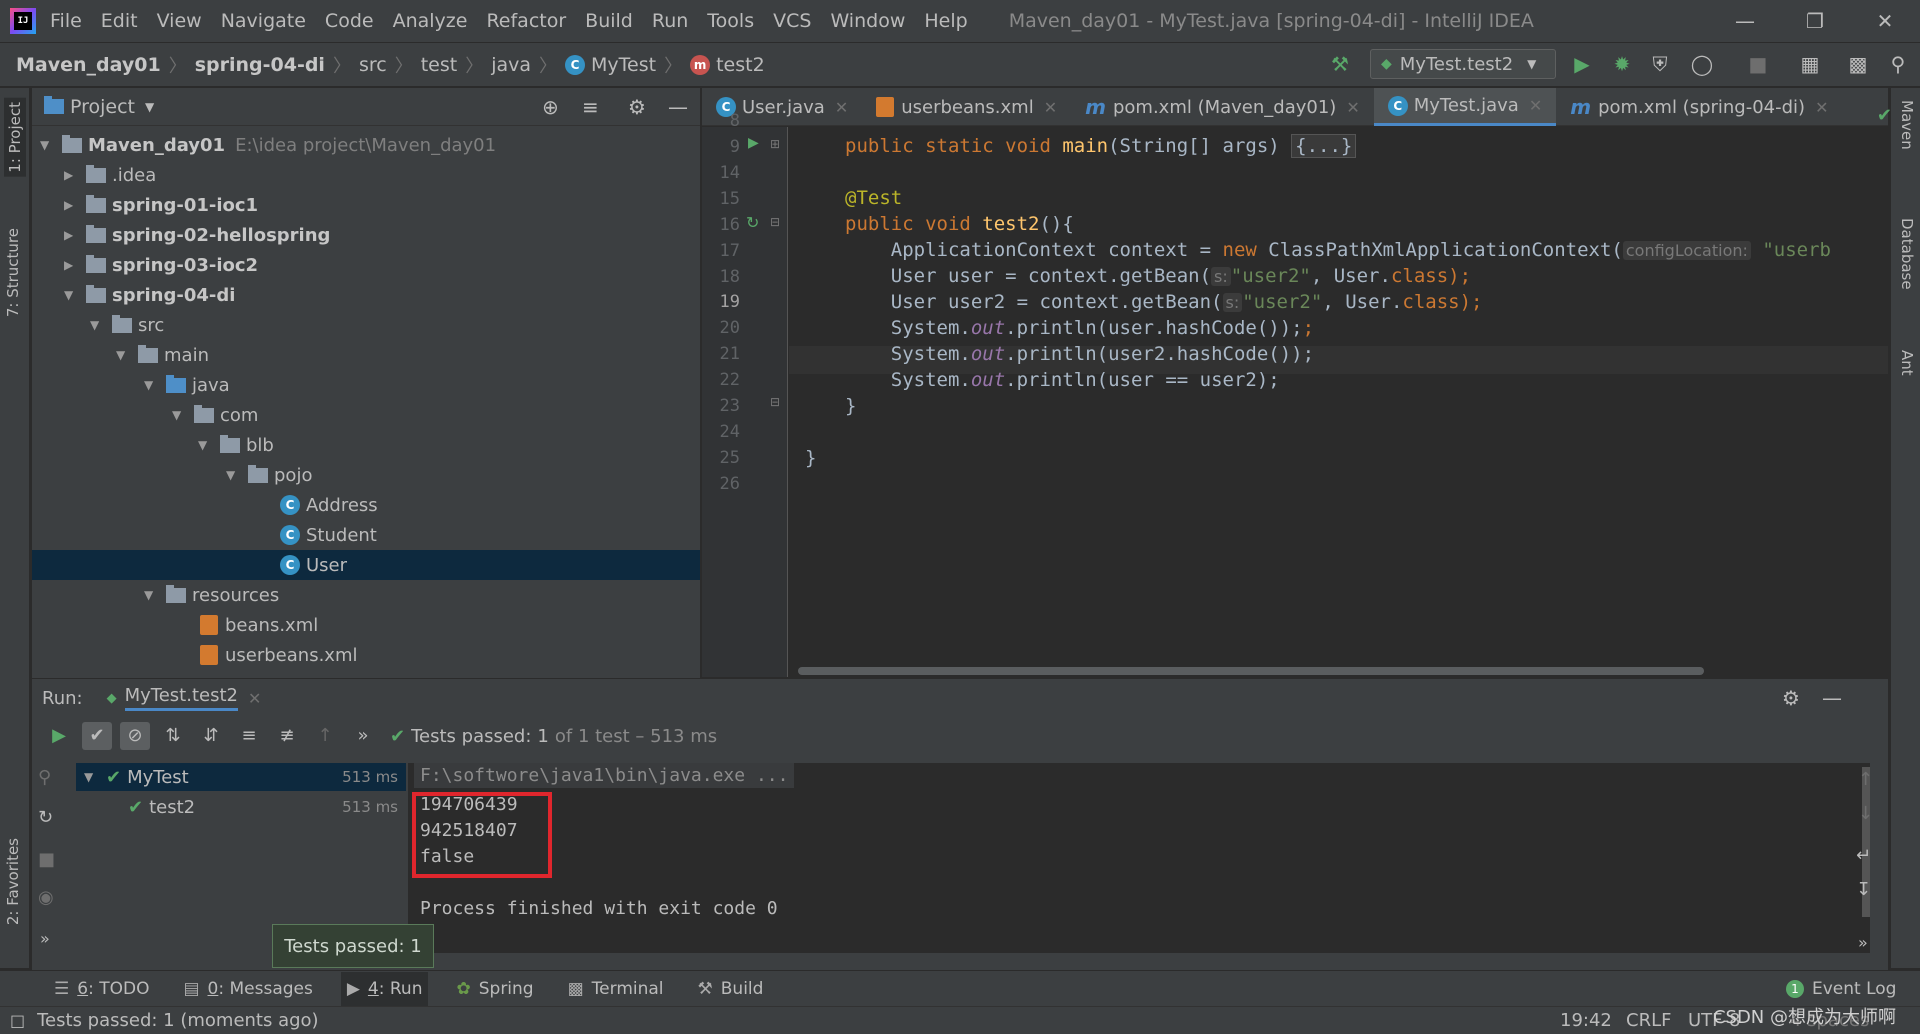  I want to click on tree-item-resources: ▼ resources, so click(366, 595).